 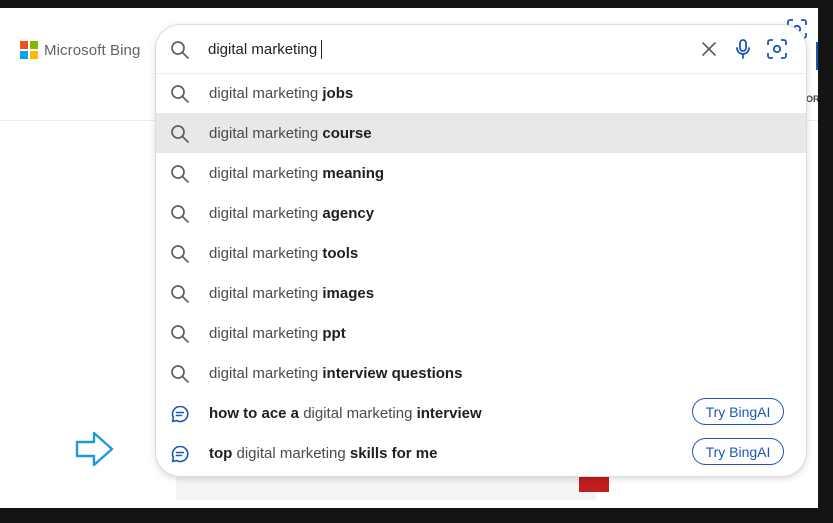 What do you see at coordinates (256, 413) in the screenshot?
I see `suggestion-prefix: how to ace a` at bounding box center [256, 413].